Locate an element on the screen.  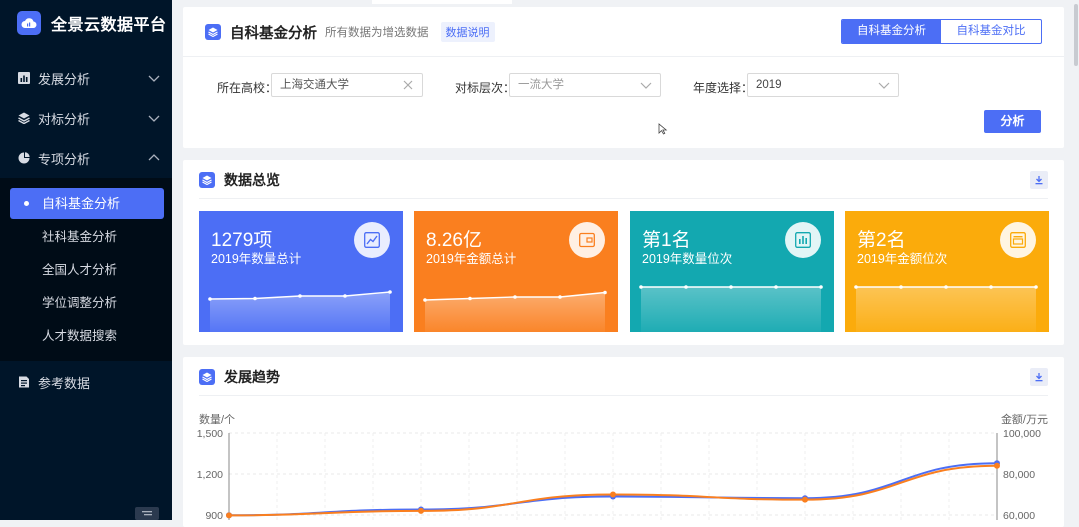
app-title: 全景云数据平台 is located at coordinates (109, 25).